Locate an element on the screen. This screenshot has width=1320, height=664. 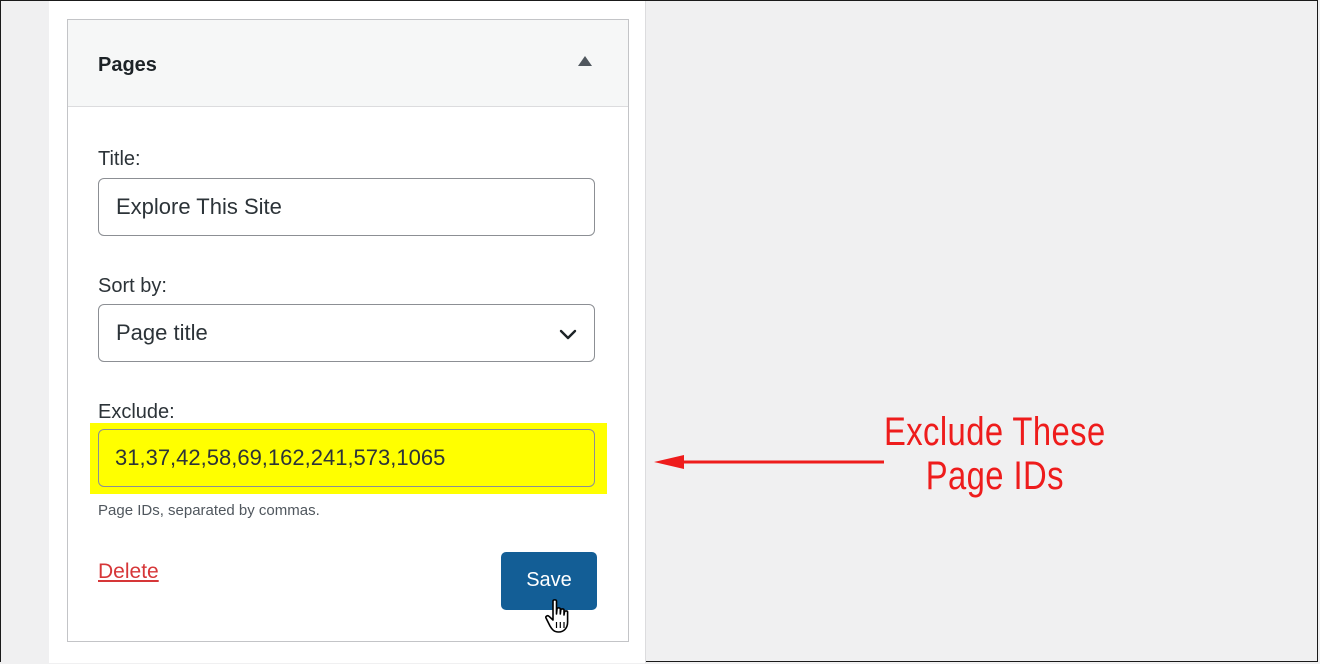
annotation-text: Exclude These Page IDs is located at coordinates (995, 454).